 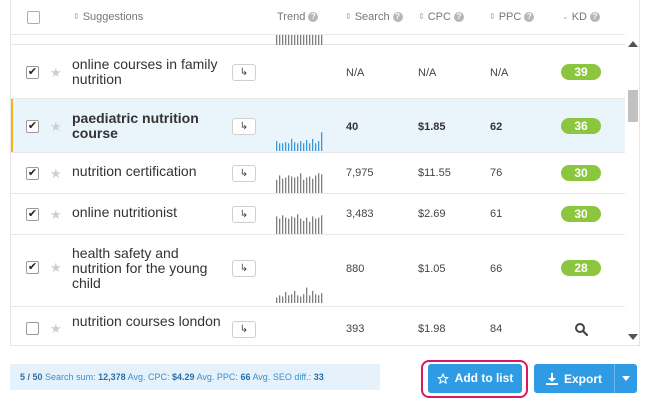 What do you see at coordinates (32, 328) in the screenshot?
I see `row-checkbox` at bounding box center [32, 328].